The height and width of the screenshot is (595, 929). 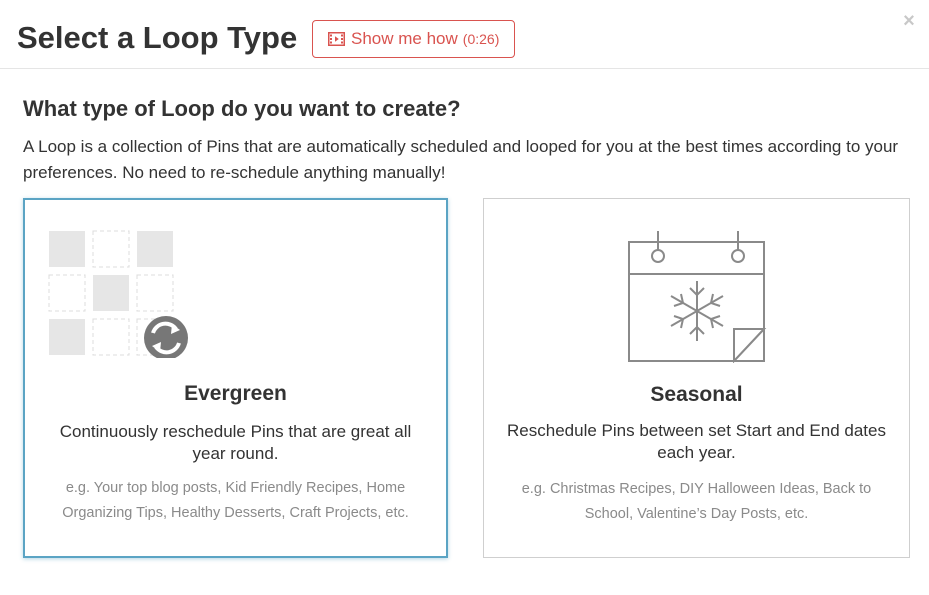 I want to click on show-me-how-label: Show me how, so click(x=404, y=38).